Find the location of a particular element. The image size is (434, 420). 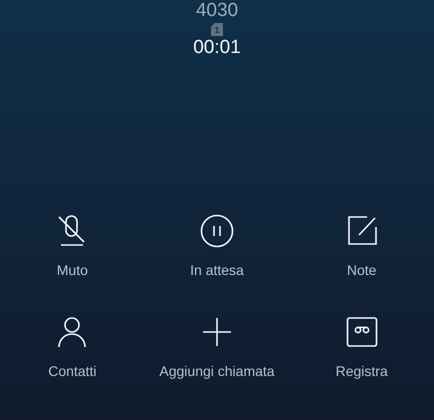

call-action-button: Muto is located at coordinates (72, 246).